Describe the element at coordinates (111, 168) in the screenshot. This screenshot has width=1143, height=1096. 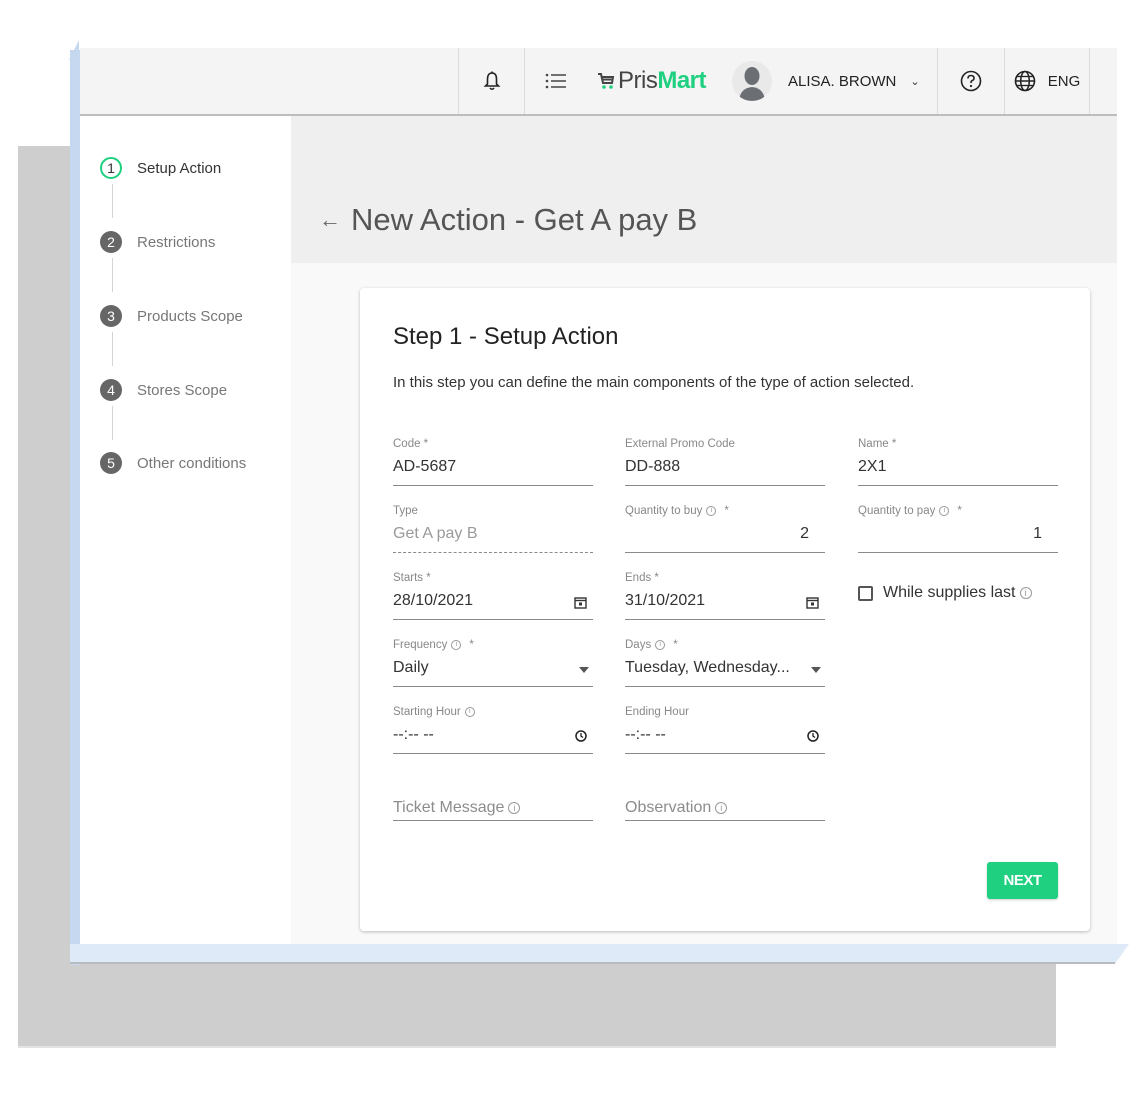
I see `step-number: 1` at that location.